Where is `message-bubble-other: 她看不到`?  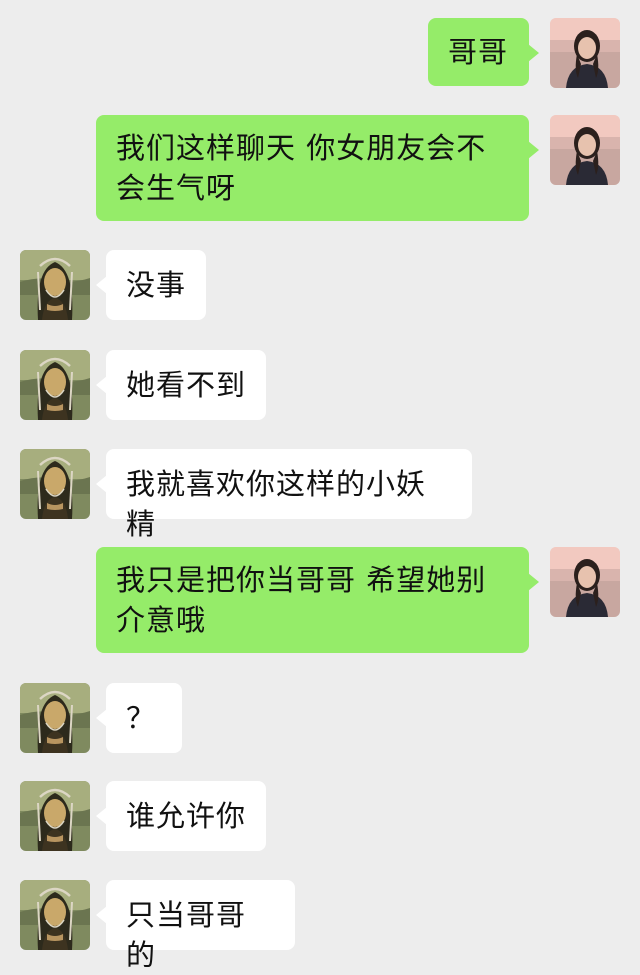
message-bubble-other: 她看不到 is located at coordinates (181, 385).